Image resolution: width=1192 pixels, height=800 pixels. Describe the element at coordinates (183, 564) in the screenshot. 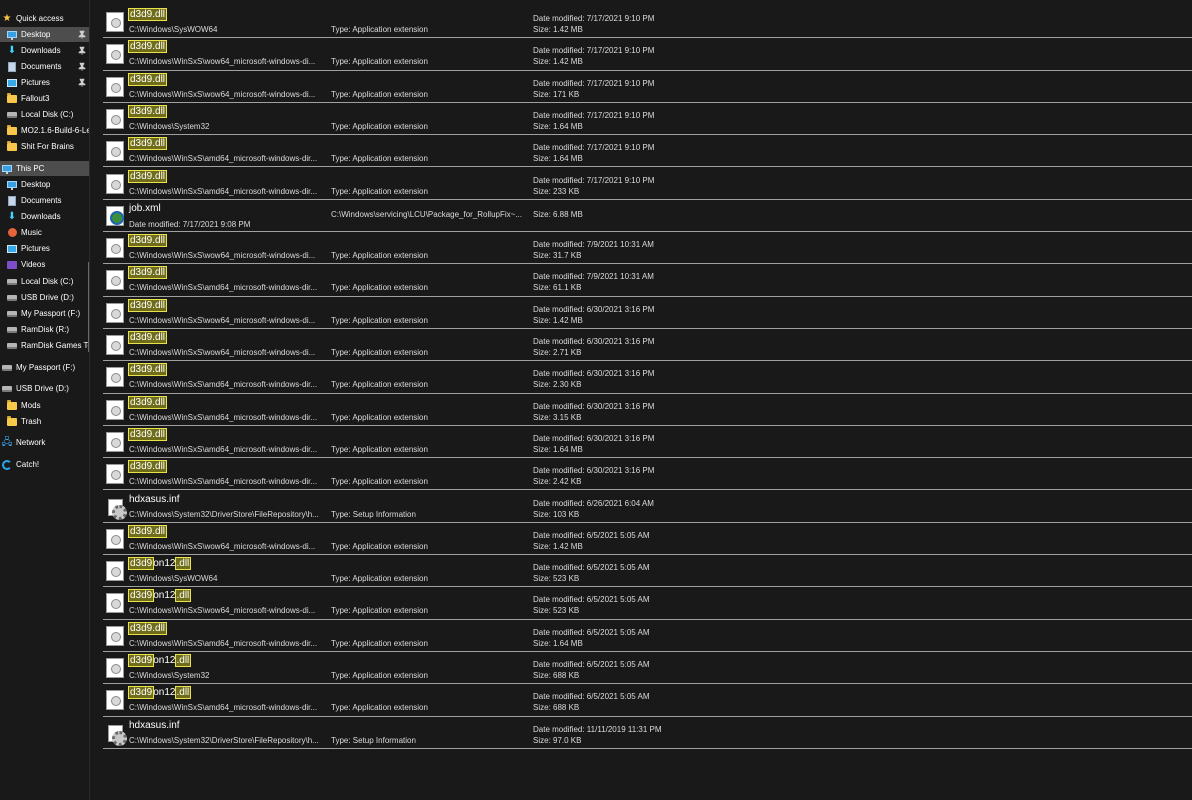

I see `search-match-highlight: .dll` at that location.